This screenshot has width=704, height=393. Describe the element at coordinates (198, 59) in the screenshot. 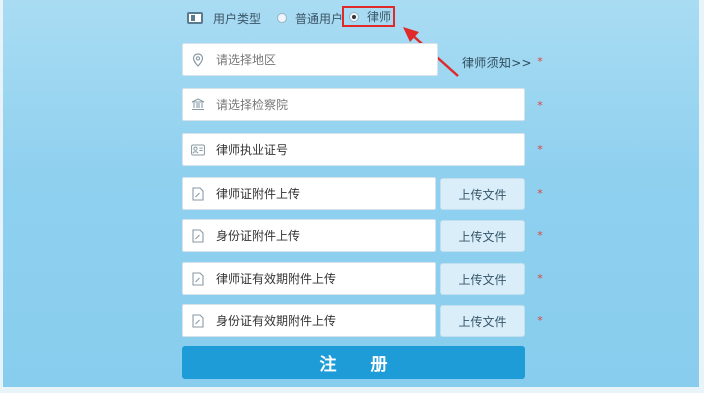

I see `location-pin-icon` at that location.